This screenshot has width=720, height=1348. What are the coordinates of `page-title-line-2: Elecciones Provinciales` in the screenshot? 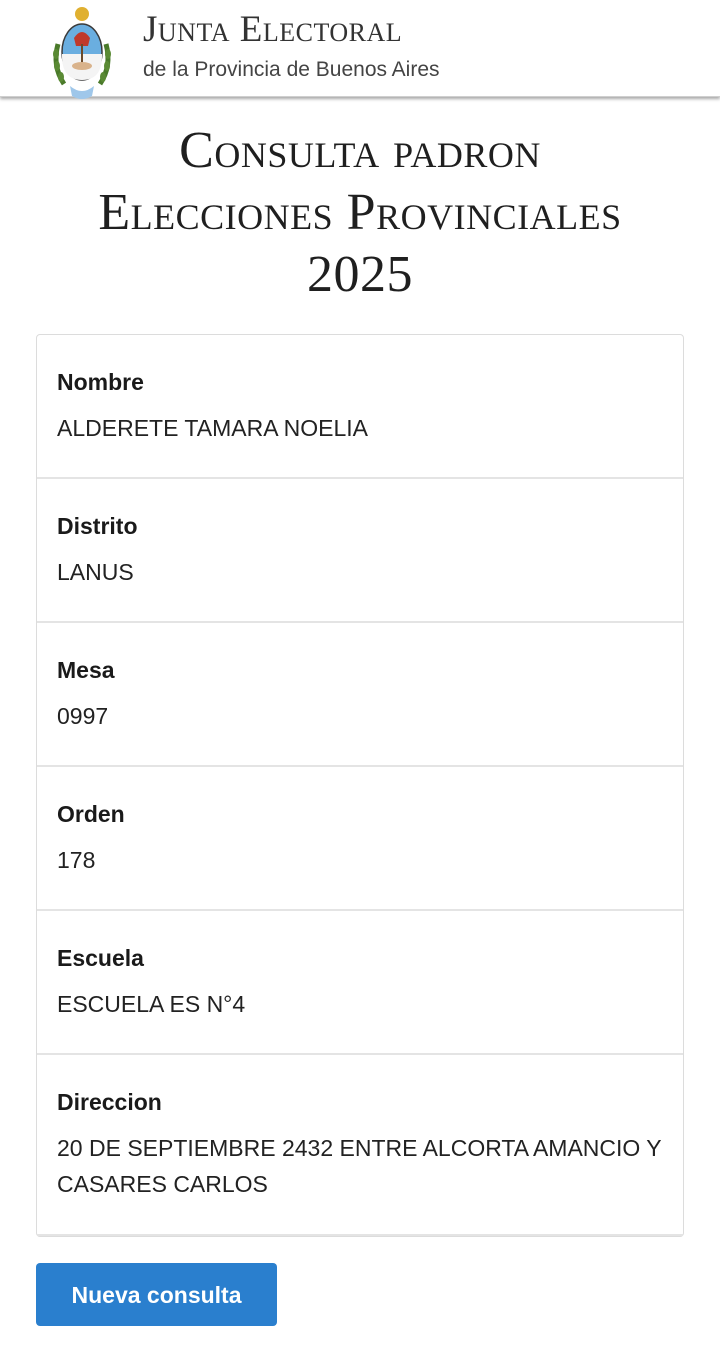 It's located at (360, 212).